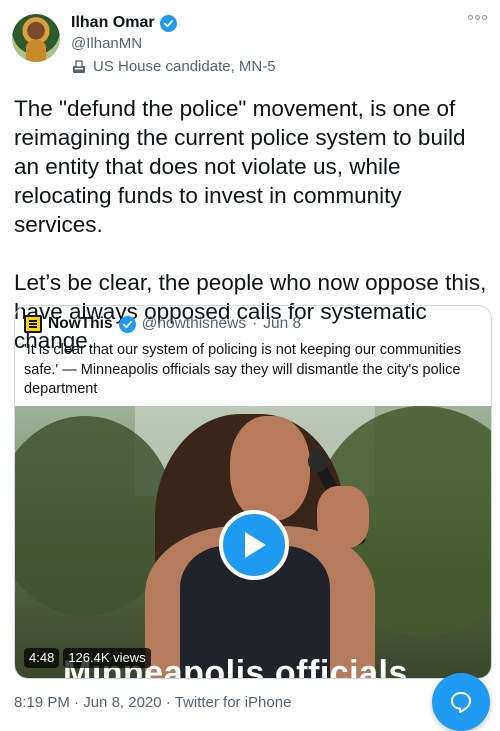 Image resolution: width=500 pixels, height=731 pixels. I want to click on quoted-author-name: NowThis, so click(80, 323).